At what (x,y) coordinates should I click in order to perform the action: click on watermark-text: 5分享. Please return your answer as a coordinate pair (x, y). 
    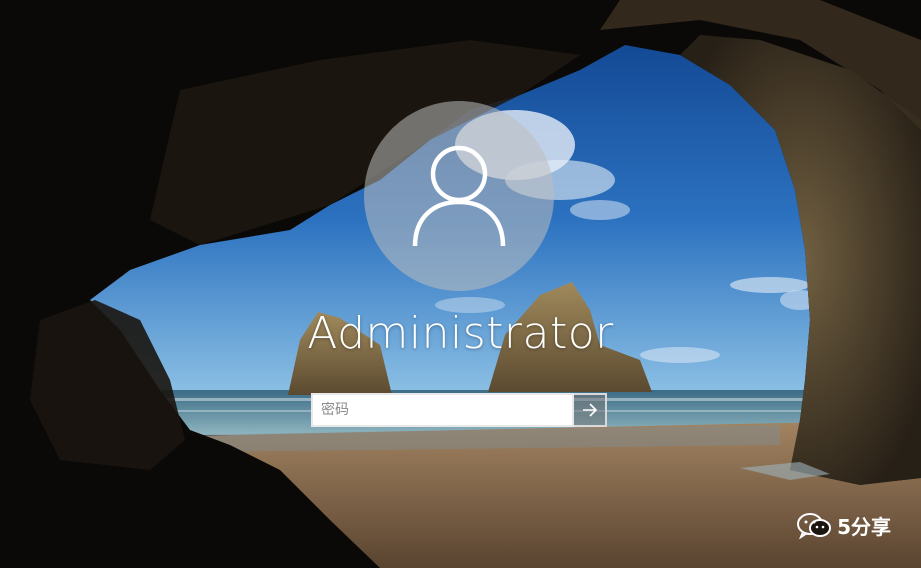
    Looking at the image, I should click on (864, 527).